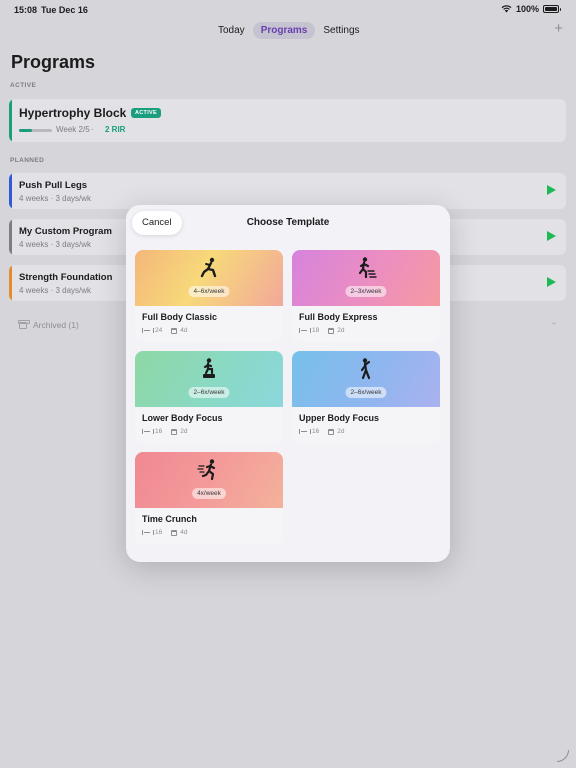 The height and width of the screenshot is (768, 576). Describe the element at coordinates (73, 113) in the screenshot. I see `active-program-title: Hypertrophy Block` at that location.